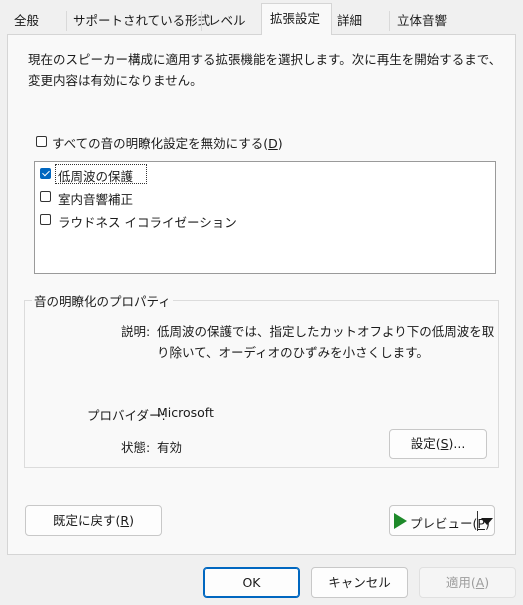 This screenshot has height=605, width=523. I want to click on tab-advanced: 詳細, so click(349, 20).